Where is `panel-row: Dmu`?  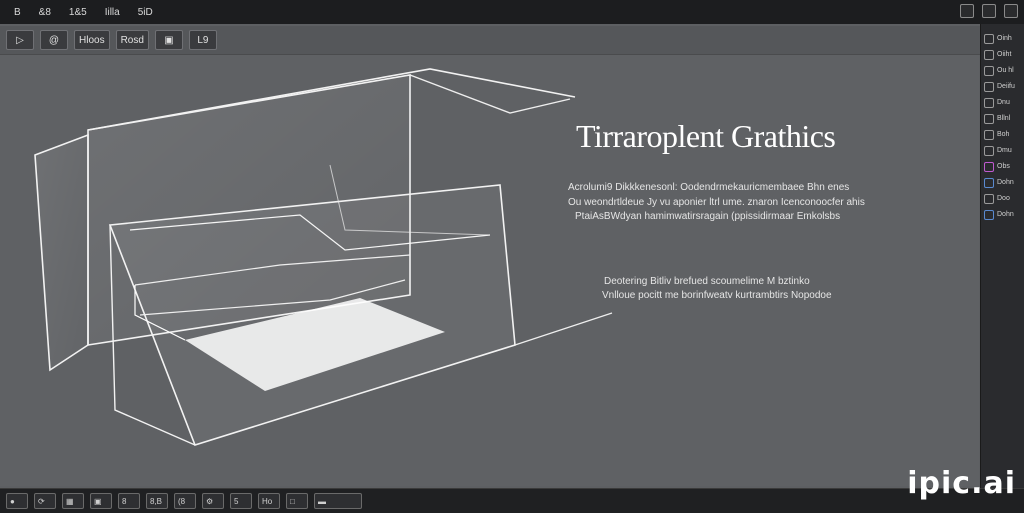 panel-row: Dmu is located at coordinates (1003, 150).